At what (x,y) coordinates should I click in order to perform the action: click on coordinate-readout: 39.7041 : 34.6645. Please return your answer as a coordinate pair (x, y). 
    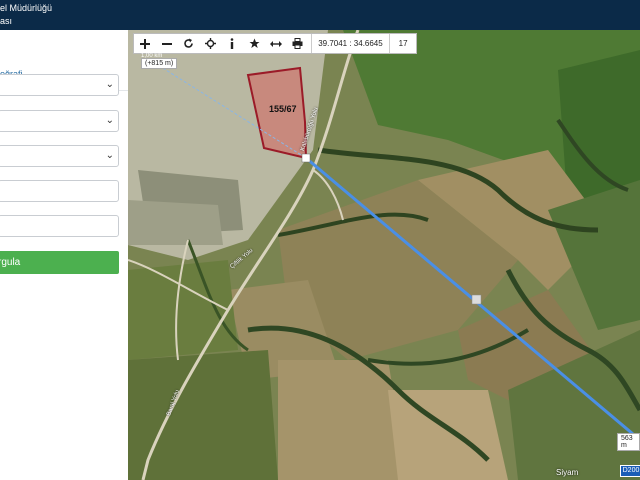
    Looking at the image, I should click on (350, 43).